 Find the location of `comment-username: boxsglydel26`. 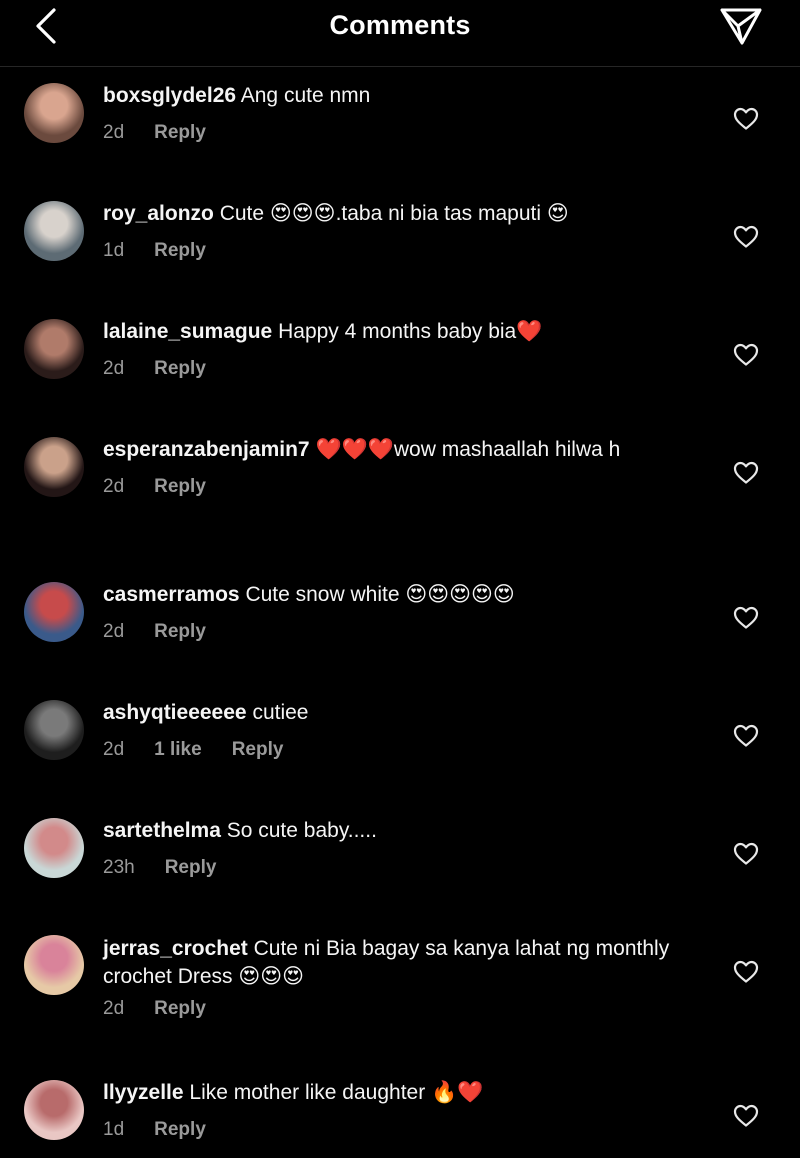

comment-username: boxsglydel26 is located at coordinates (169, 95).